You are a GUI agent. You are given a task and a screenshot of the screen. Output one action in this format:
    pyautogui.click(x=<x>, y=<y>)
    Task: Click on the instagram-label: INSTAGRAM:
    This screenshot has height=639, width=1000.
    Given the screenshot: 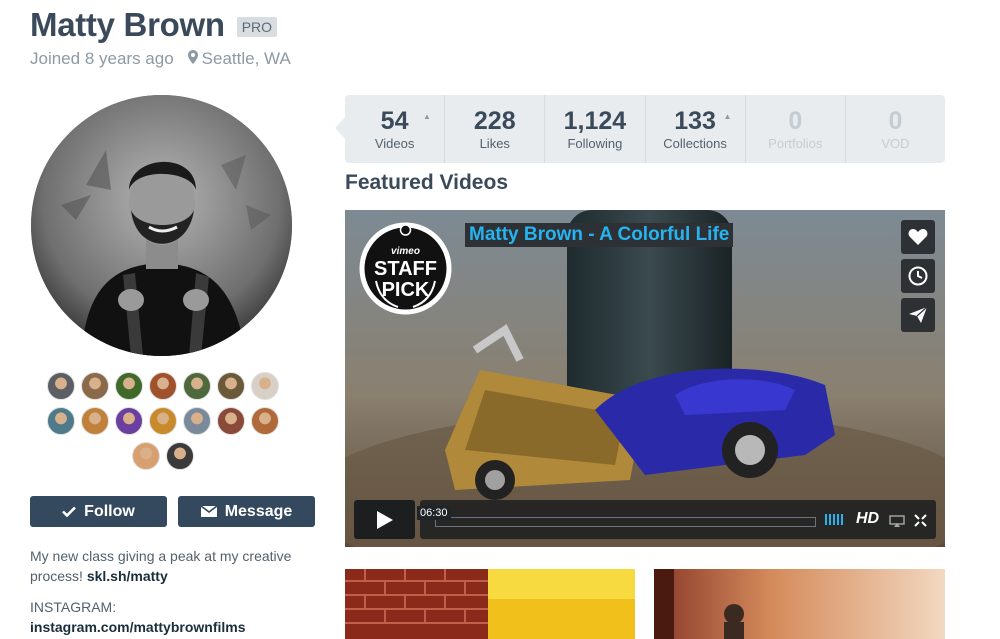 What is the action you would take?
    pyautogui.click(x=73, y=607)
    